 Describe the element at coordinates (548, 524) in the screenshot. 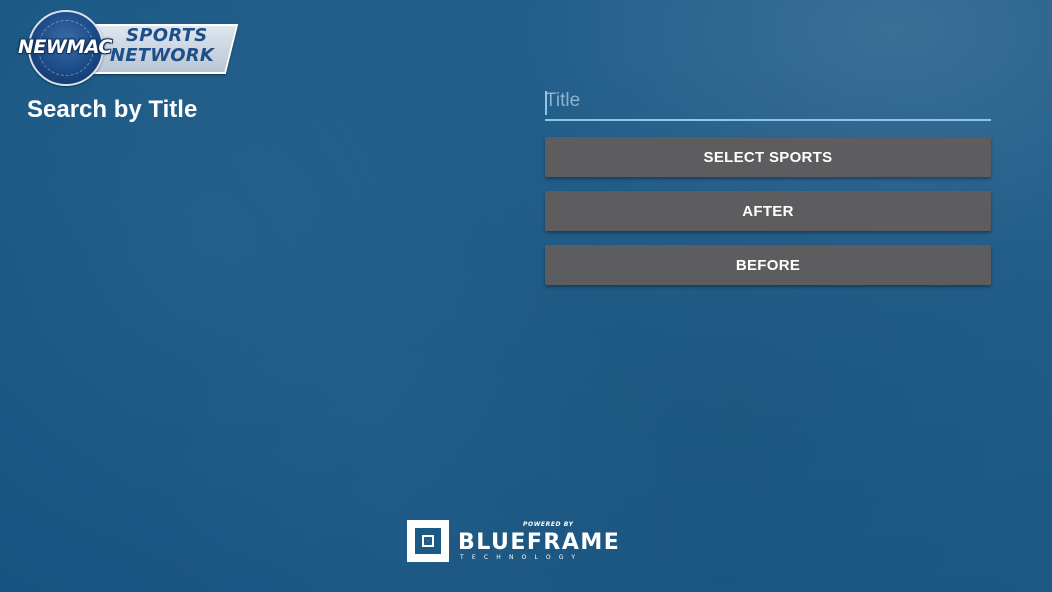

I see `powered-by-label: POWERED BY` at that location.